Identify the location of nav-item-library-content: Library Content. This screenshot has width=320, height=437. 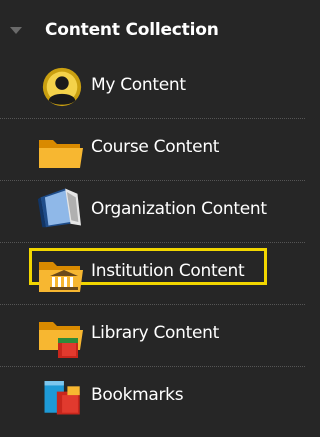
(152, 335).